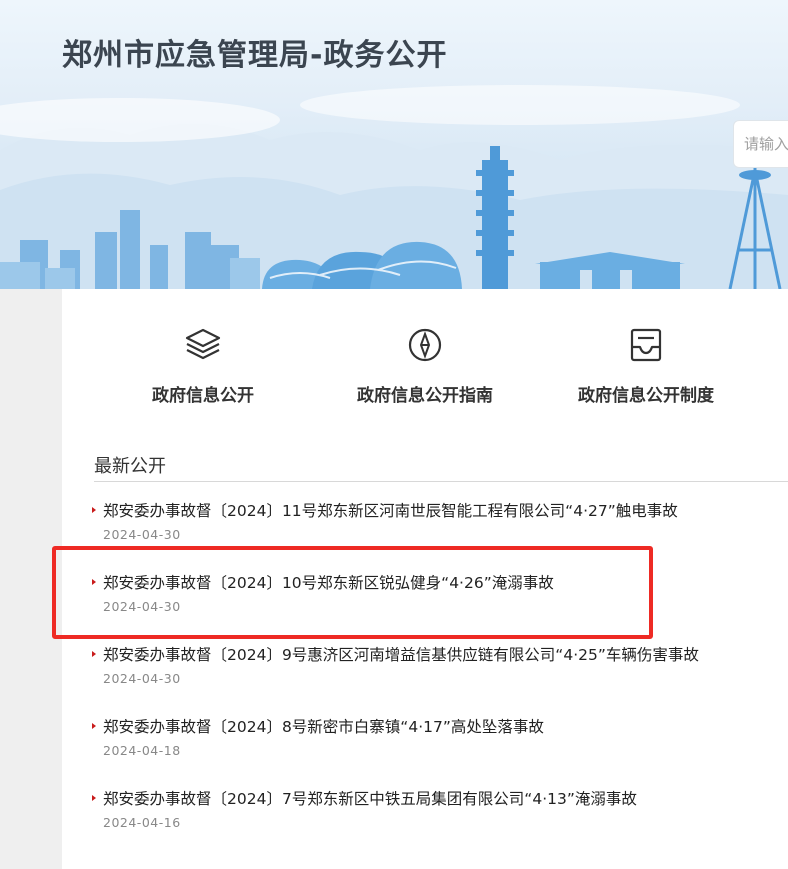 The height and width of the screenshot is (869, 788). Describe the element at coordinates (646, 396) in the screenshot. I see `quick-link-label: 政府信息公开制度` at that location.